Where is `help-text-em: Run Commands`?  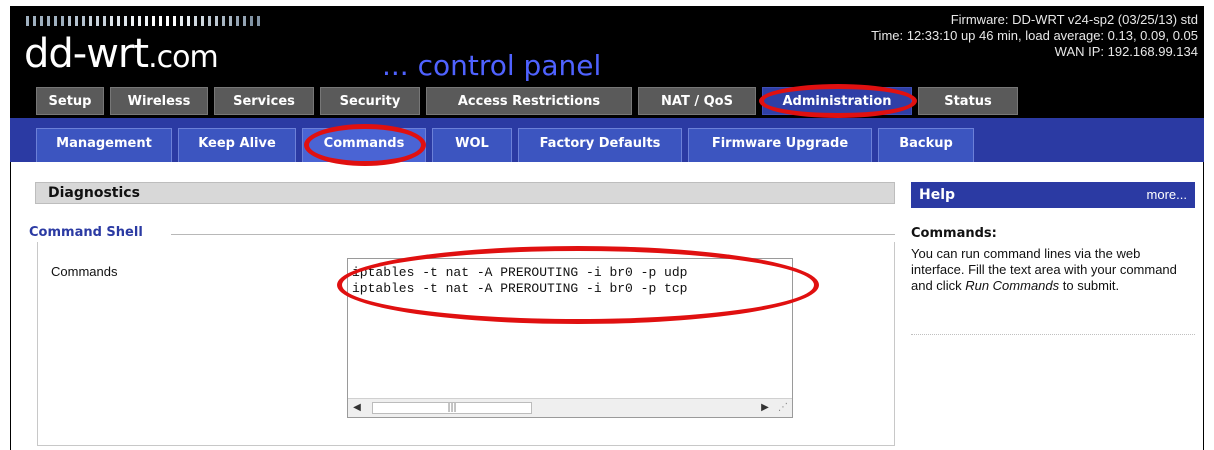 help-text-em: Run Commands is located at coordinates (1012, 285).